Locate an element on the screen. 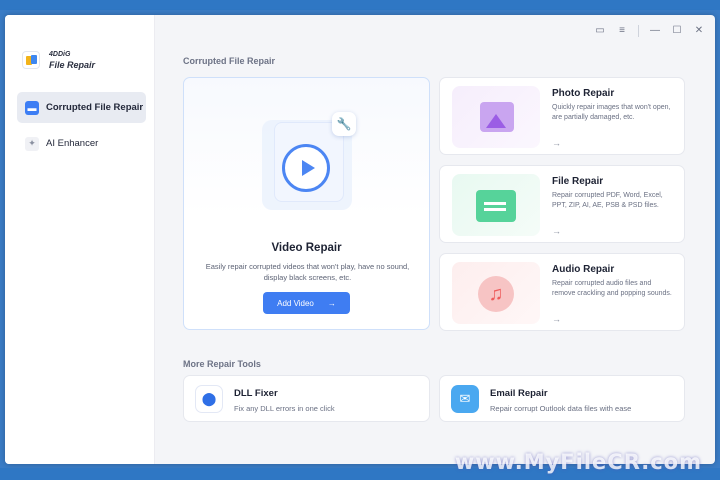 The width and height of the screenshot is (720, 480). email-repair-title: Email Repair is located at coordinates (519, 393).